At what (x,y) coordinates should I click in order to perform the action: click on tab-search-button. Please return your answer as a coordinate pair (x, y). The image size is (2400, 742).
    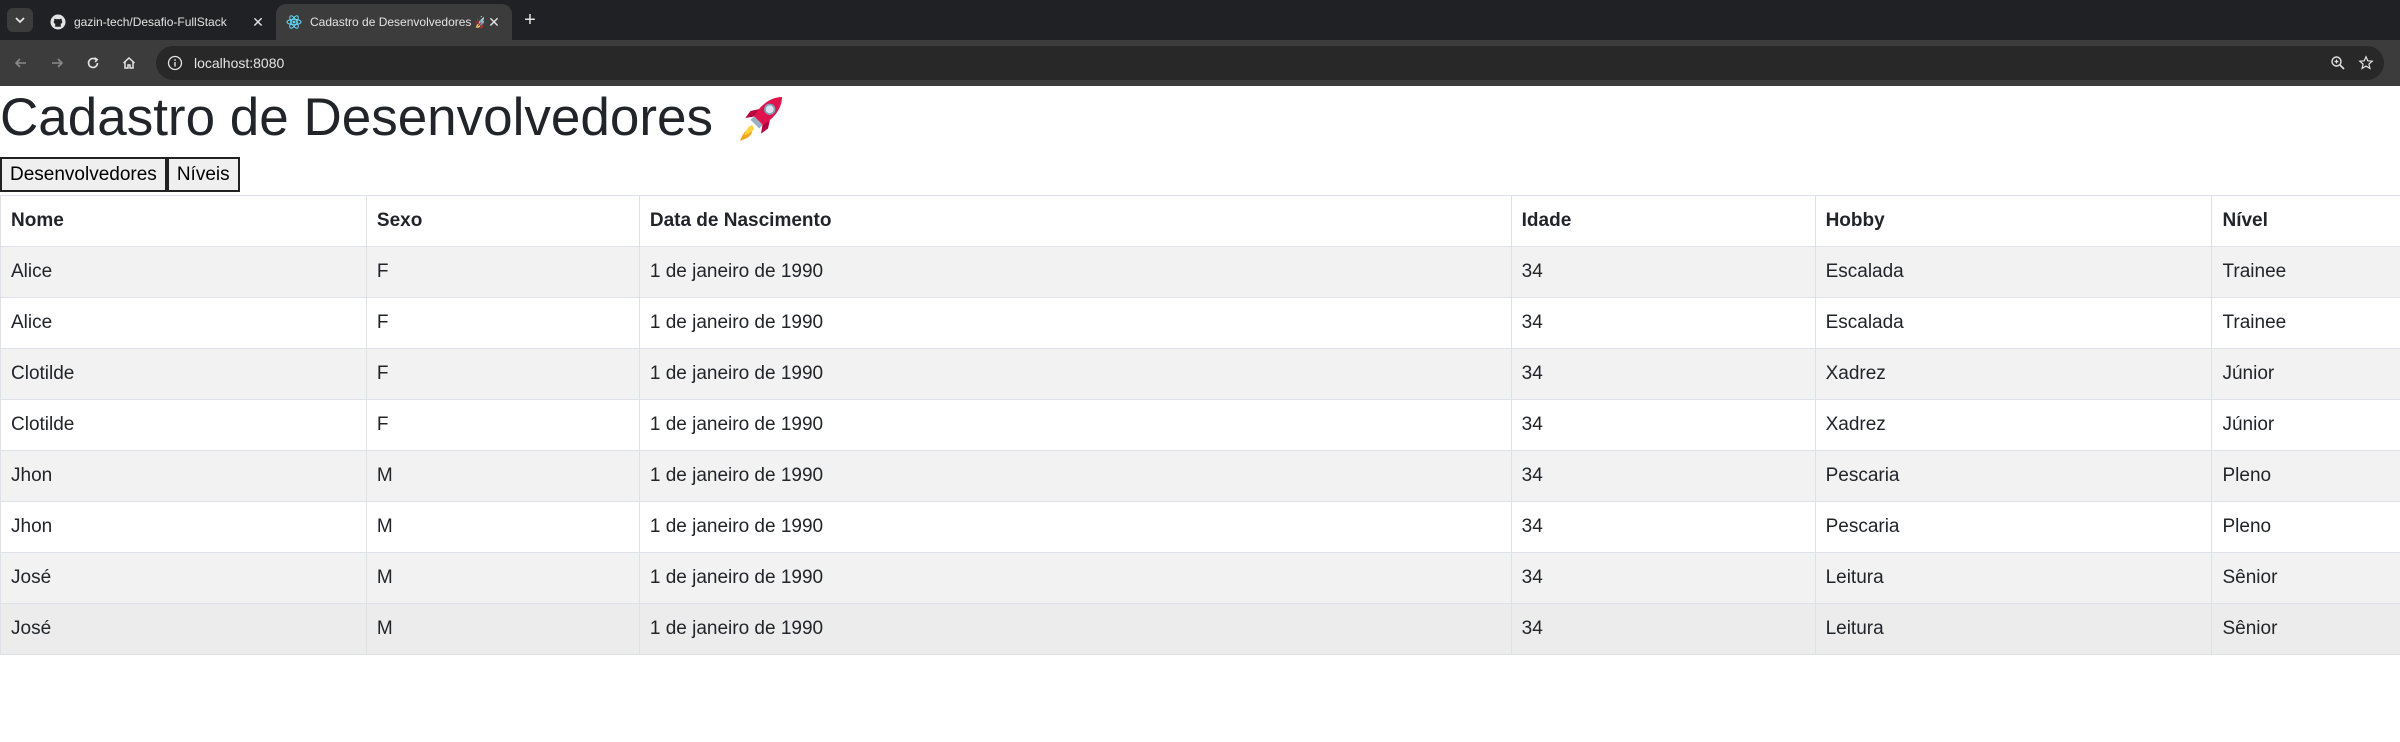
    Looking at the image, I should click on (20, 20).